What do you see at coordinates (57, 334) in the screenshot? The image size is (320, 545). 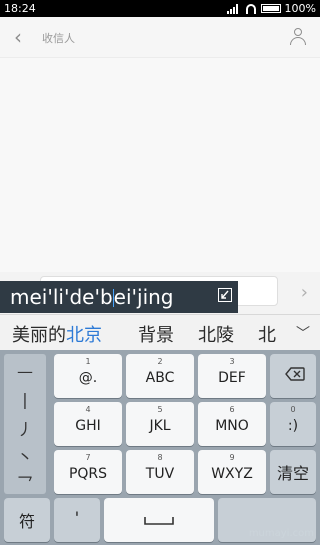 I see `candidate-item: 美丽的北京` at bounding box center [57, 334].